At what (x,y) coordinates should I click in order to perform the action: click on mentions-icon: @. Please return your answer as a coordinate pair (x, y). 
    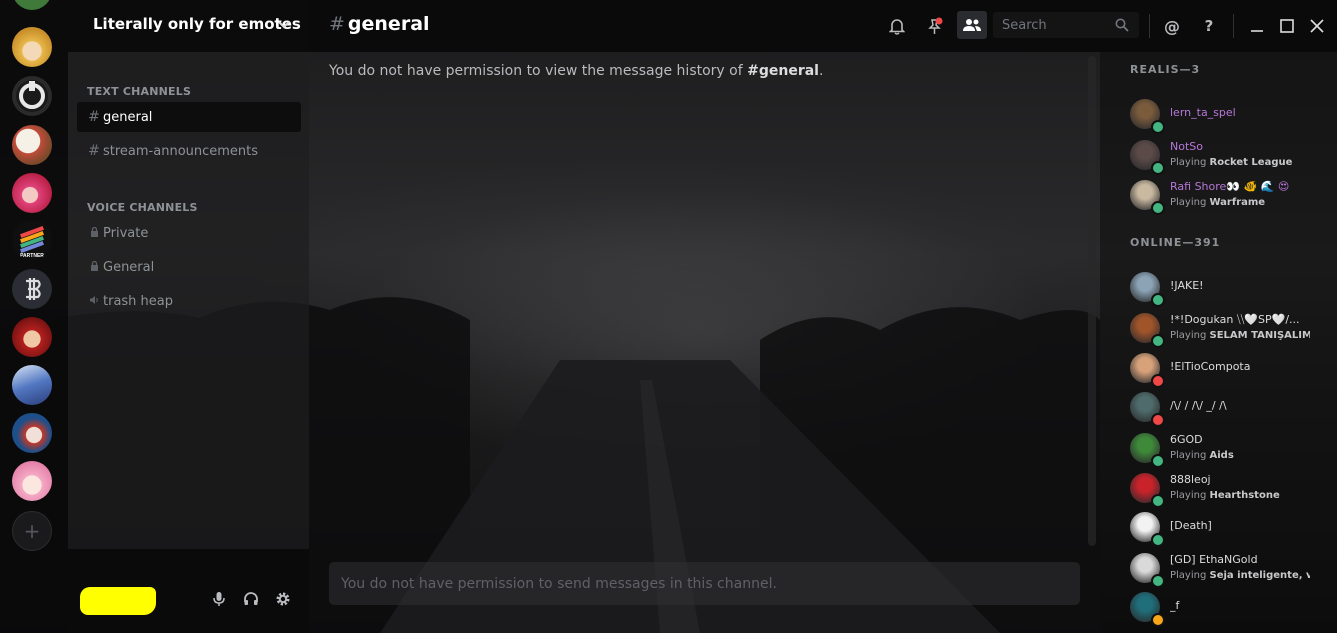
    Looking at the image, I should click on (1172, 26).